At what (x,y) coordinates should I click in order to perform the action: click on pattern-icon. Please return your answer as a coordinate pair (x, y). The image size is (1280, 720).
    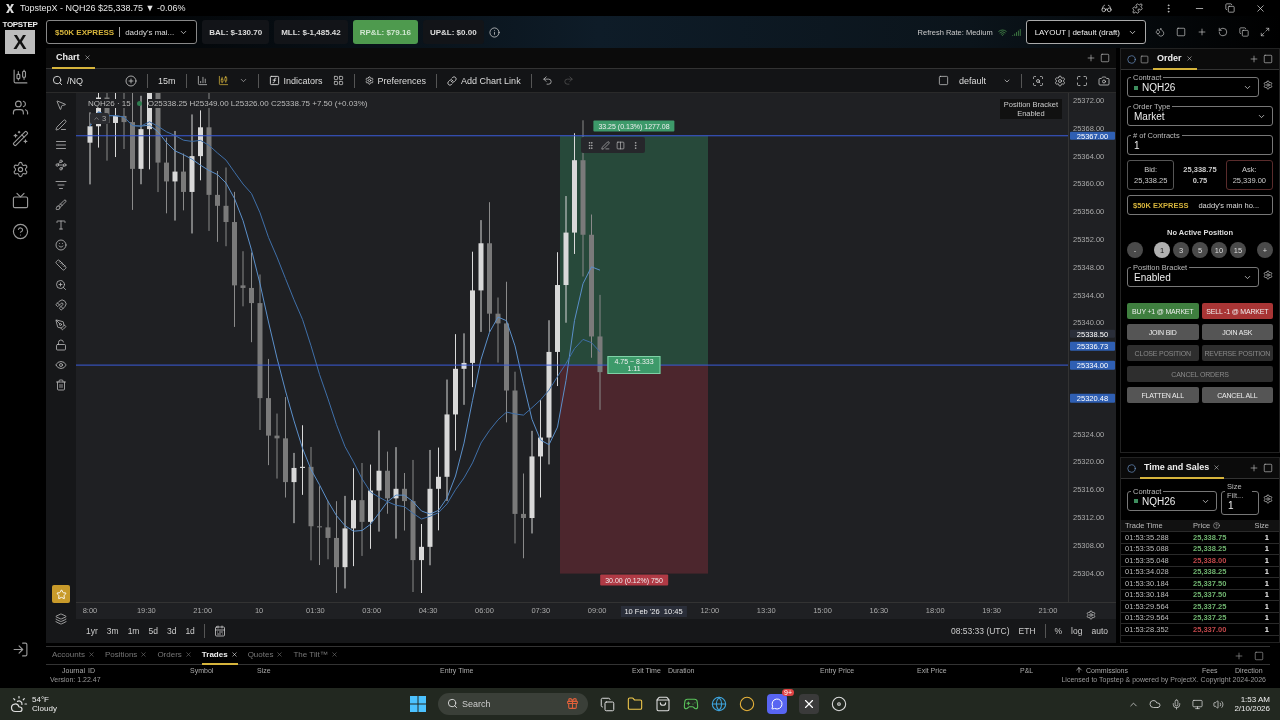
    Looking at the image, I should click on (61, 165).